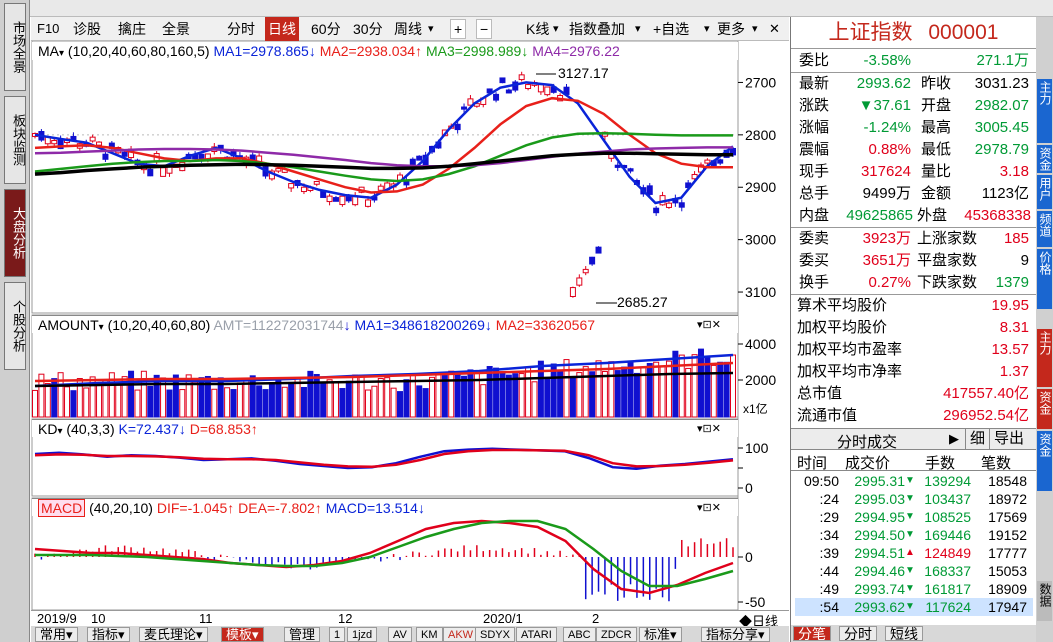  I want to click on tab-indicator-share: 指标分享▾, so click(735, 634).